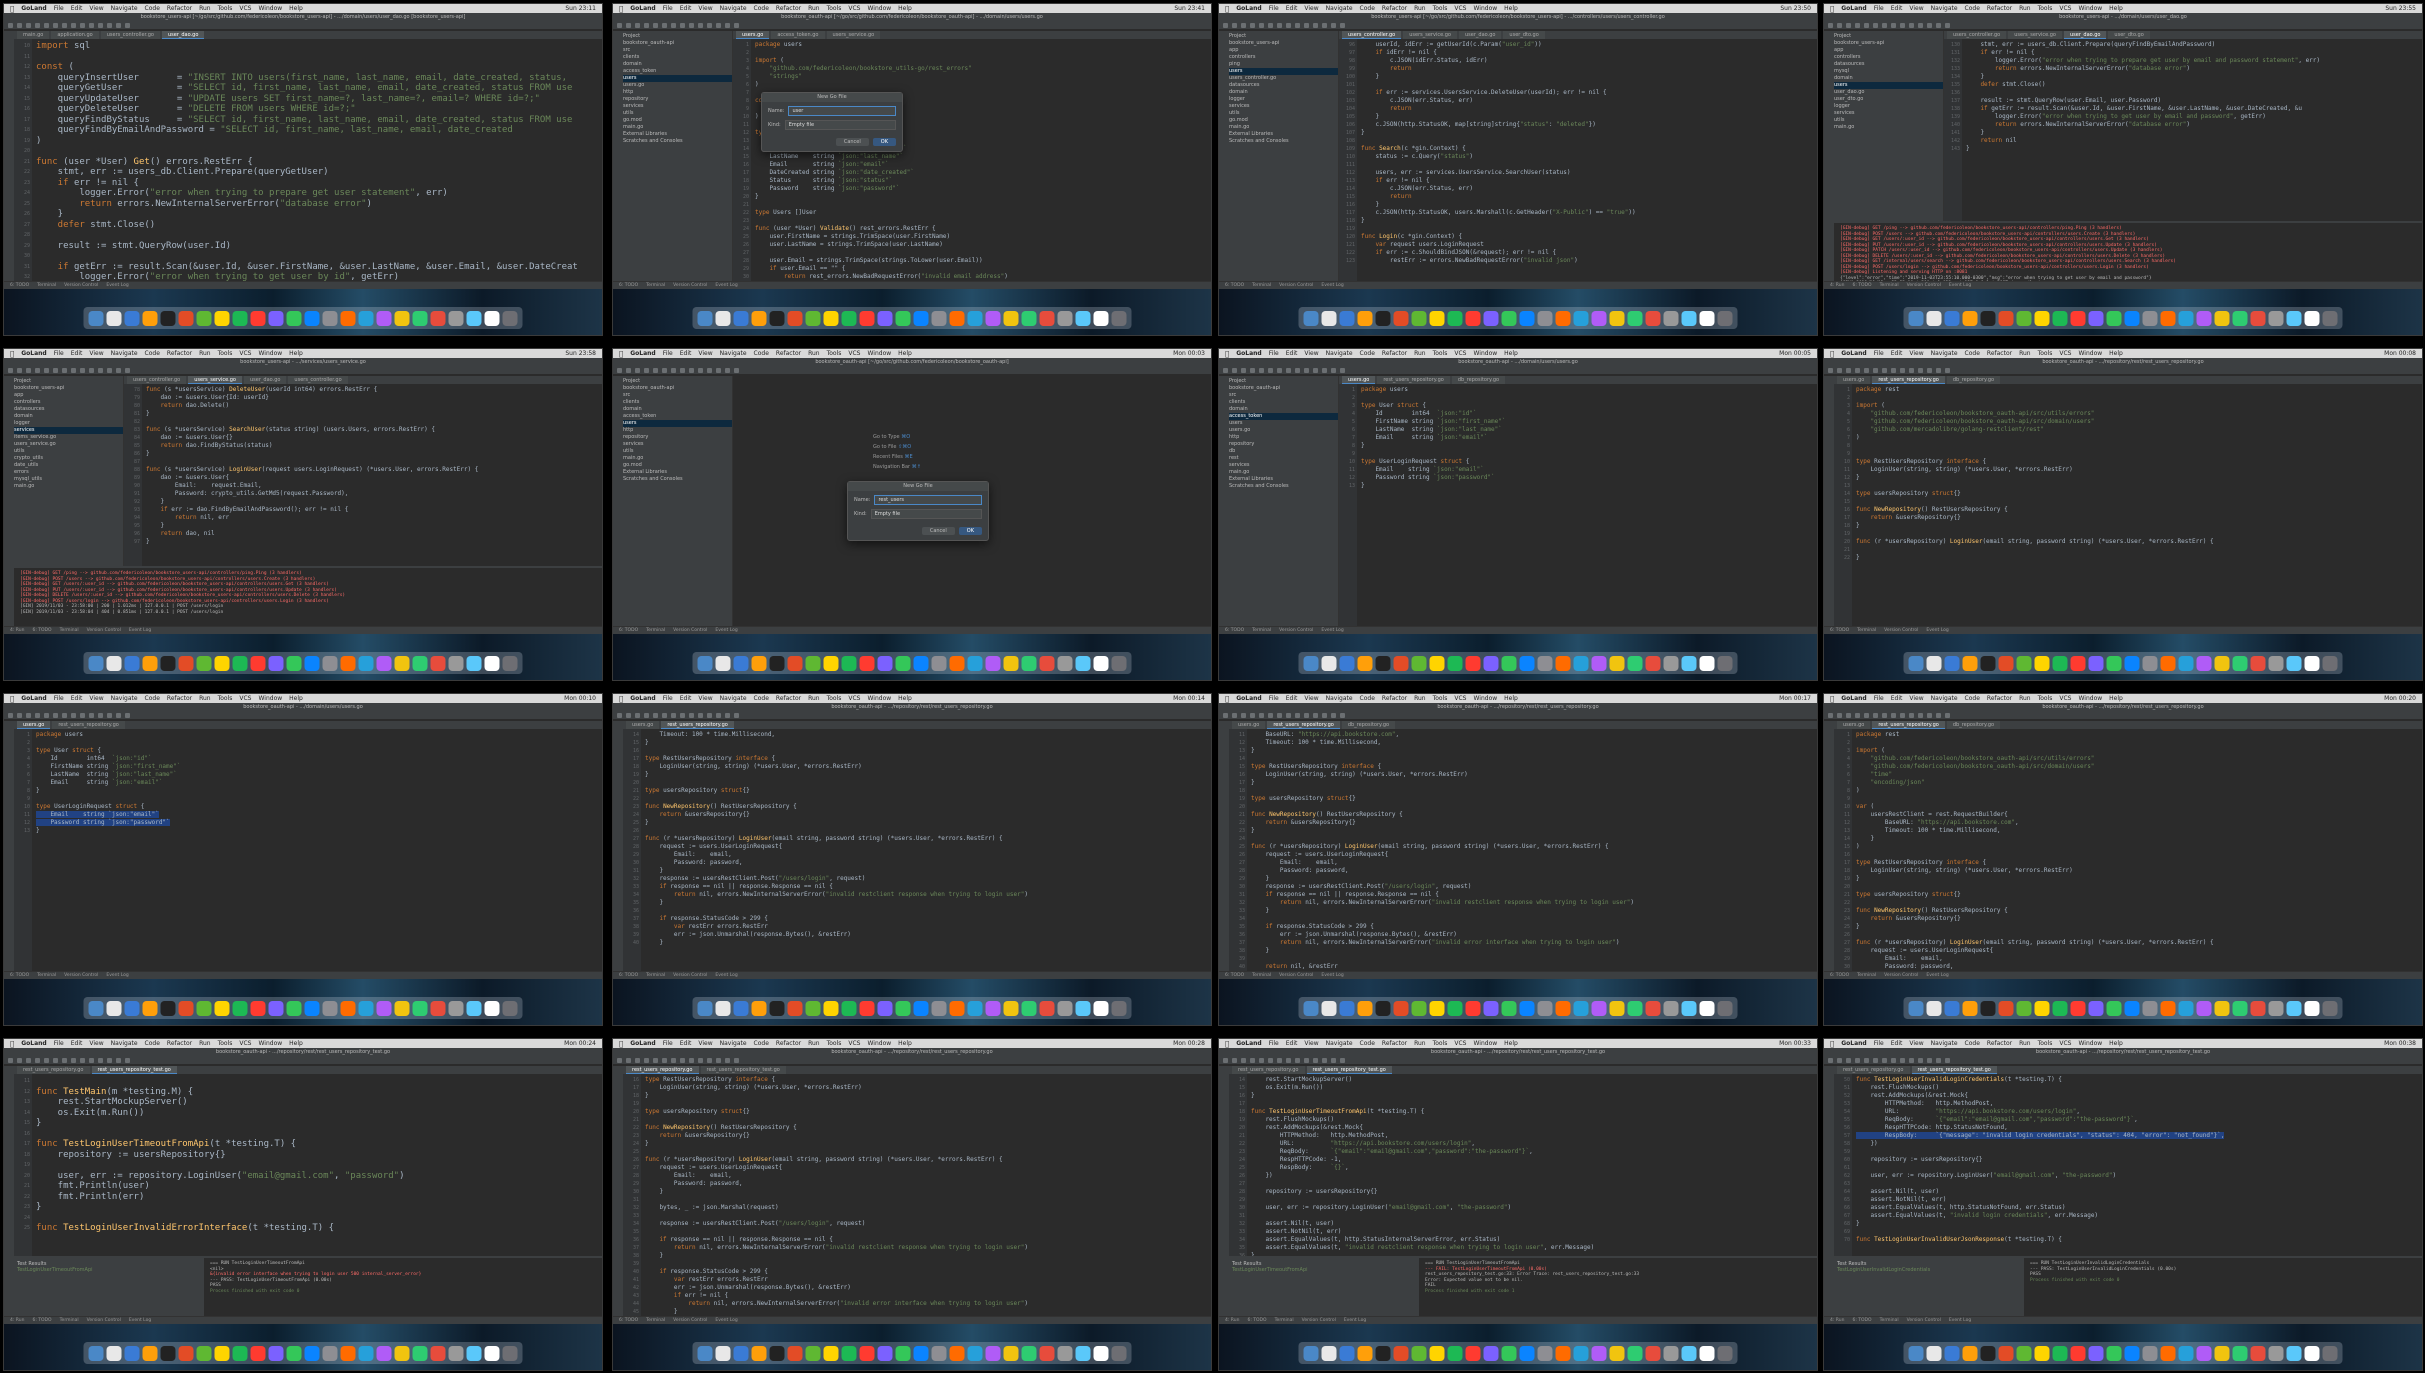 The width and height of the screenshot is (2425, 1373). What do you see at coordinates (677, 71) in the screenshot?
I see `project-tree-node: access_token` at bounding box center [677, 71].